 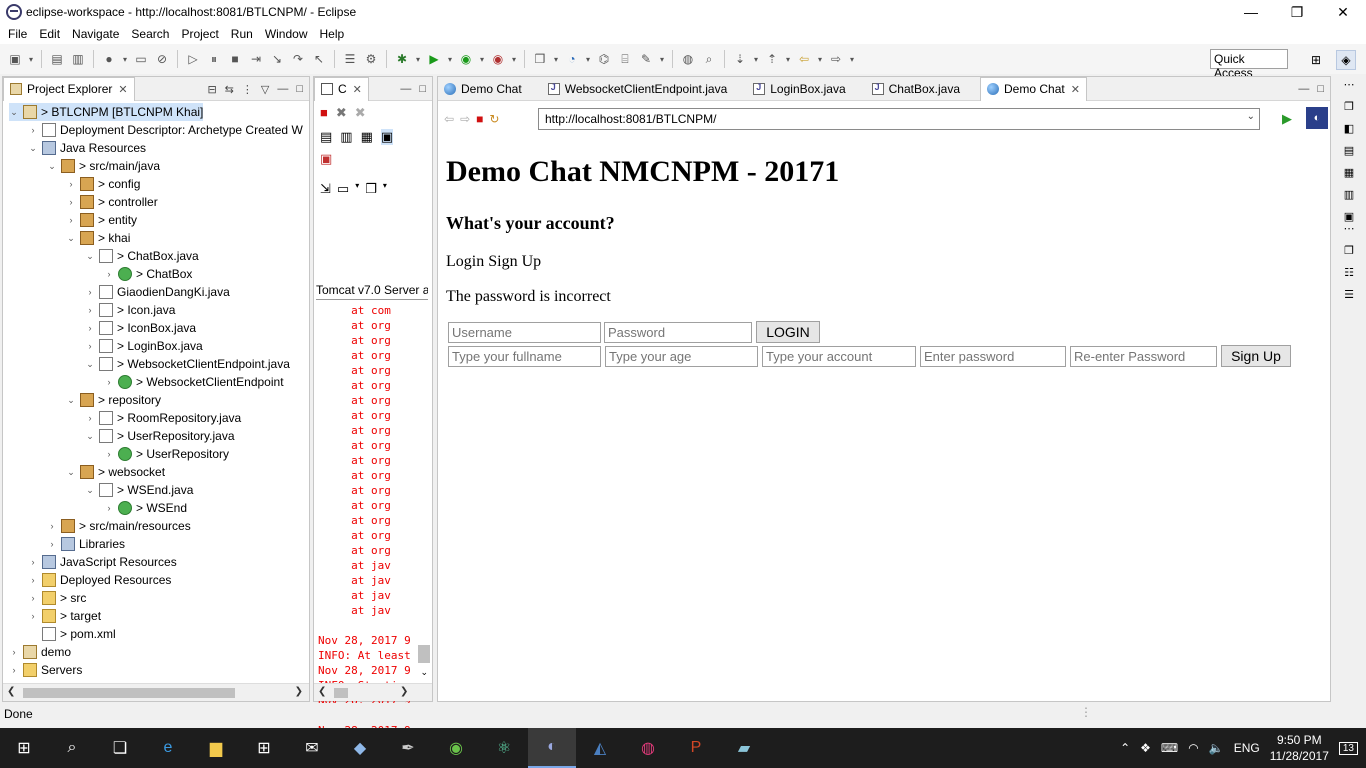 What do you see at coordinates (168, 748) in the screenshot?
I see `edge-icon: e` at bounding box center [168, 748].